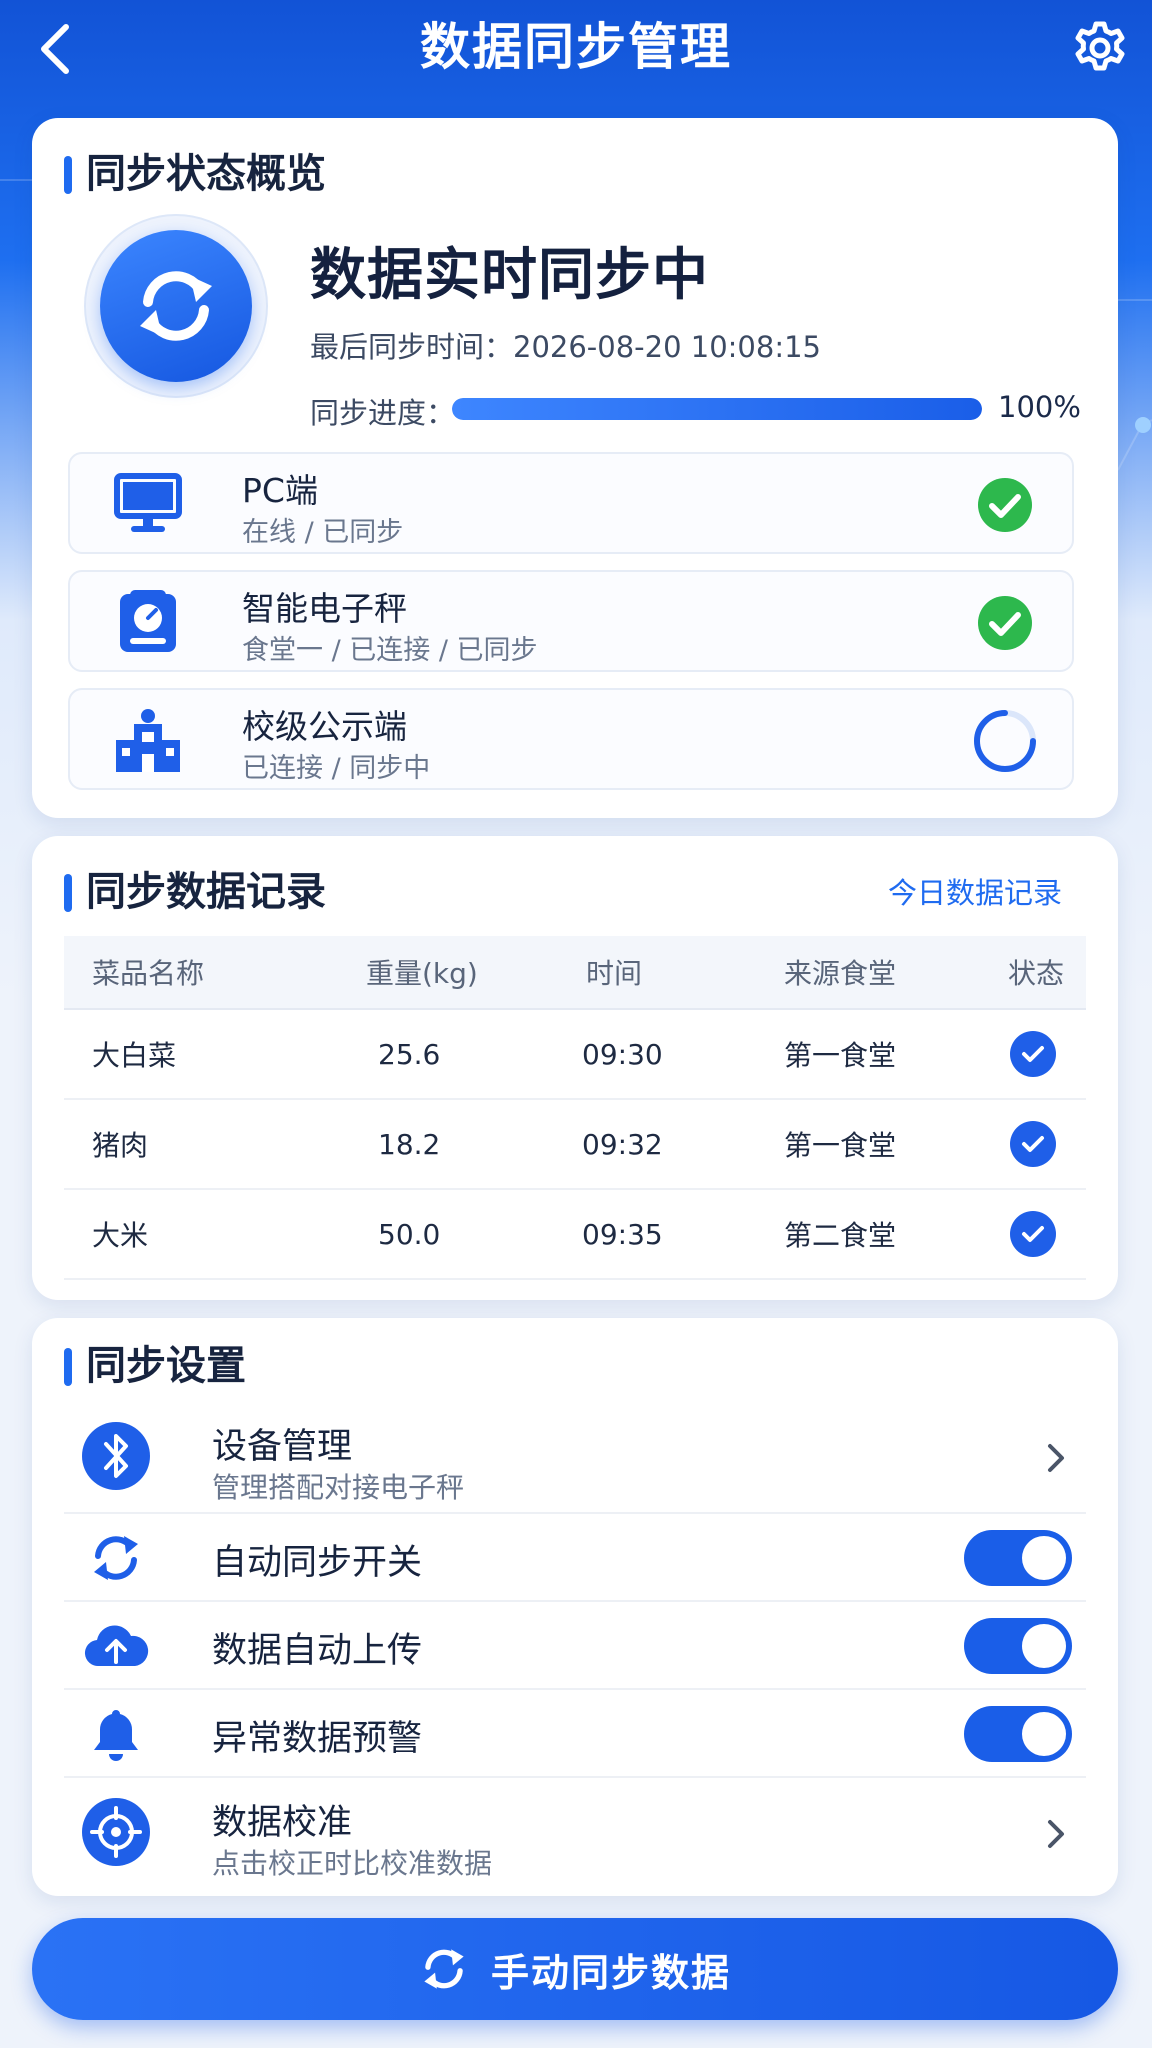 The image size is (1152, 2048). I want to click on sync-status-text: 数据实时同步中, so click(509, 275).